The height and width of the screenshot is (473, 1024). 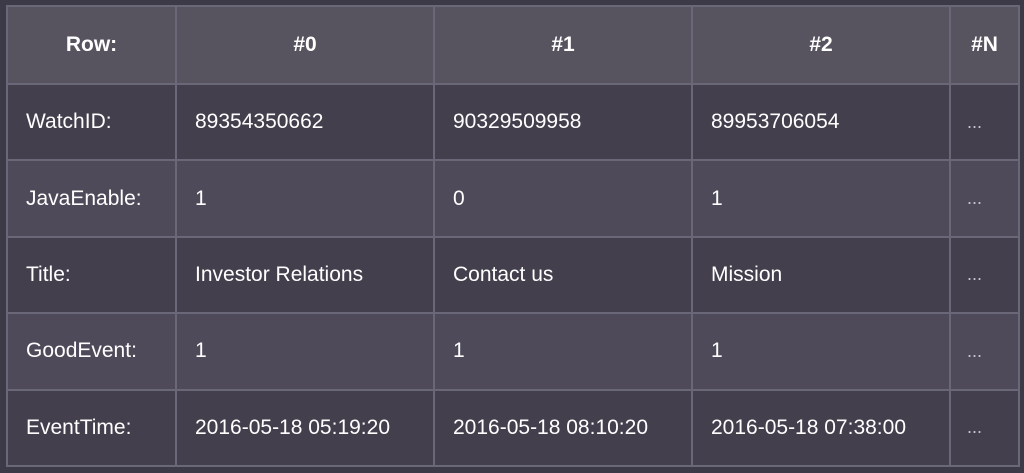 I want to click on row-label: EventTime:, so click(x=91, y=428).